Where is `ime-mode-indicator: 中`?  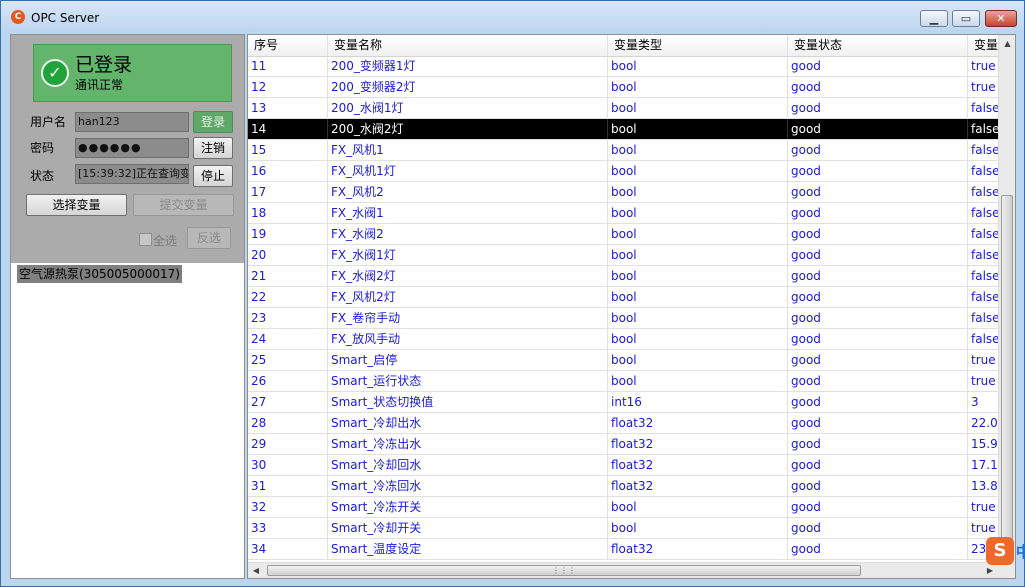 ime-mode-indicator: 中 is located at coordinates (1020, 551).